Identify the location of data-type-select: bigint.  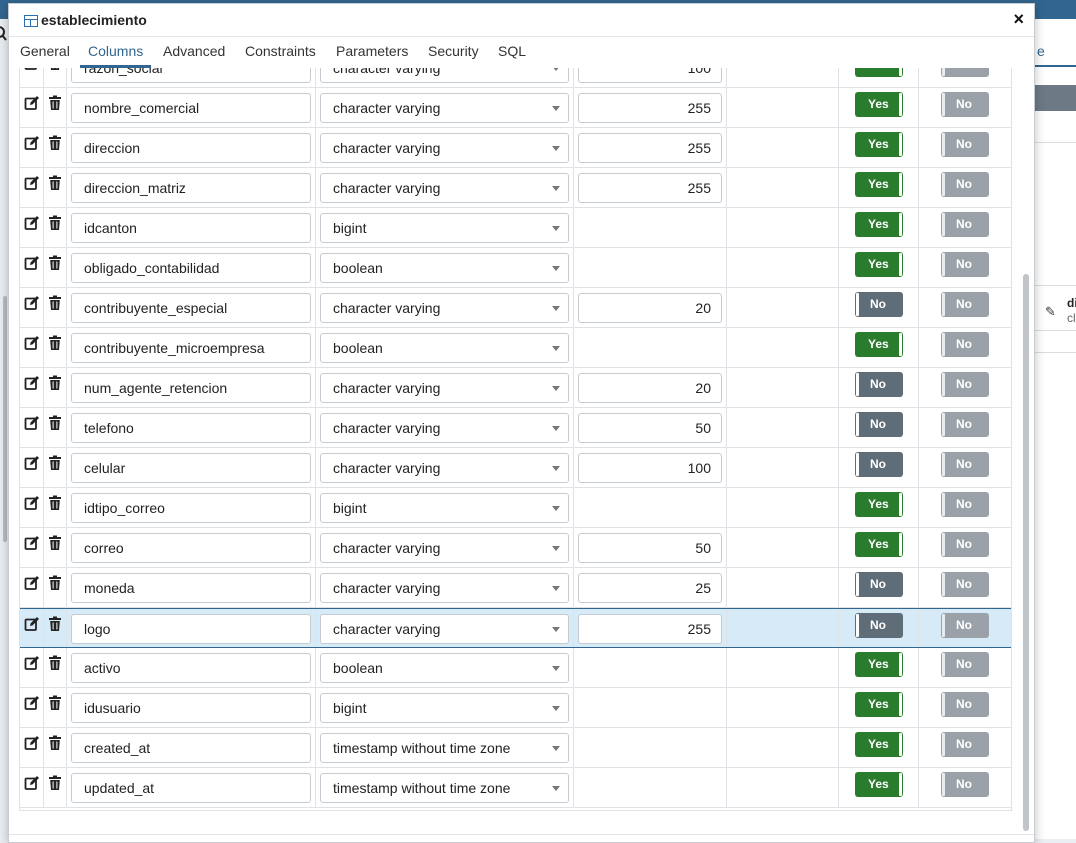
(444, 708).